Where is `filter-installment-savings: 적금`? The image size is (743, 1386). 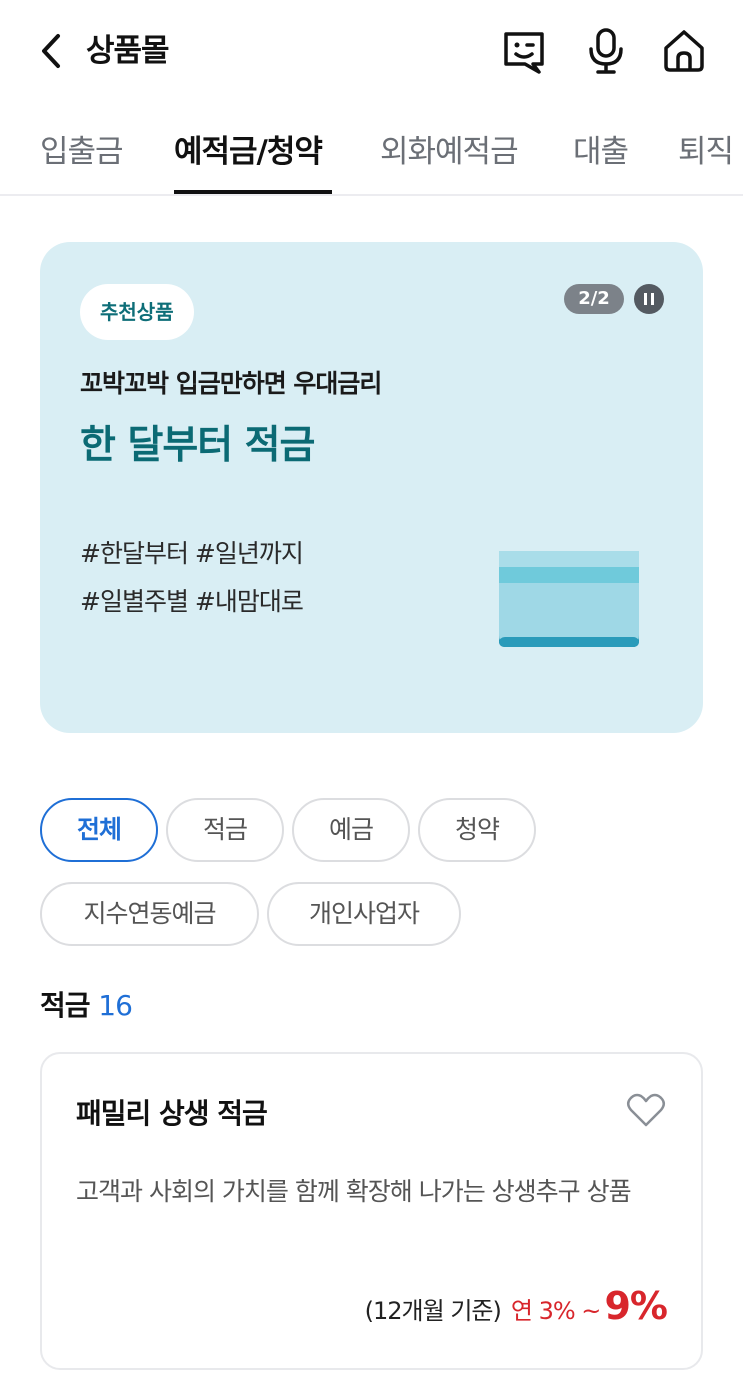
filter-installment-savings: 적금 is located at coordinates (225, 830).